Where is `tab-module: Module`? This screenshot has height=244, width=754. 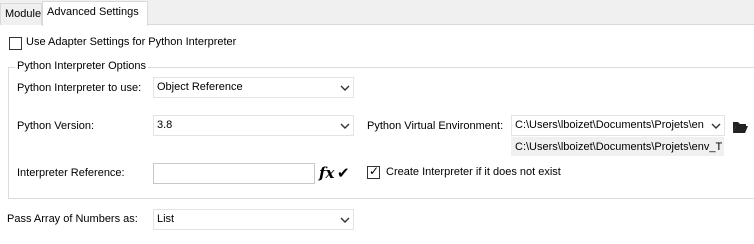
tab-module: Module is located at coordinates (21, 14).